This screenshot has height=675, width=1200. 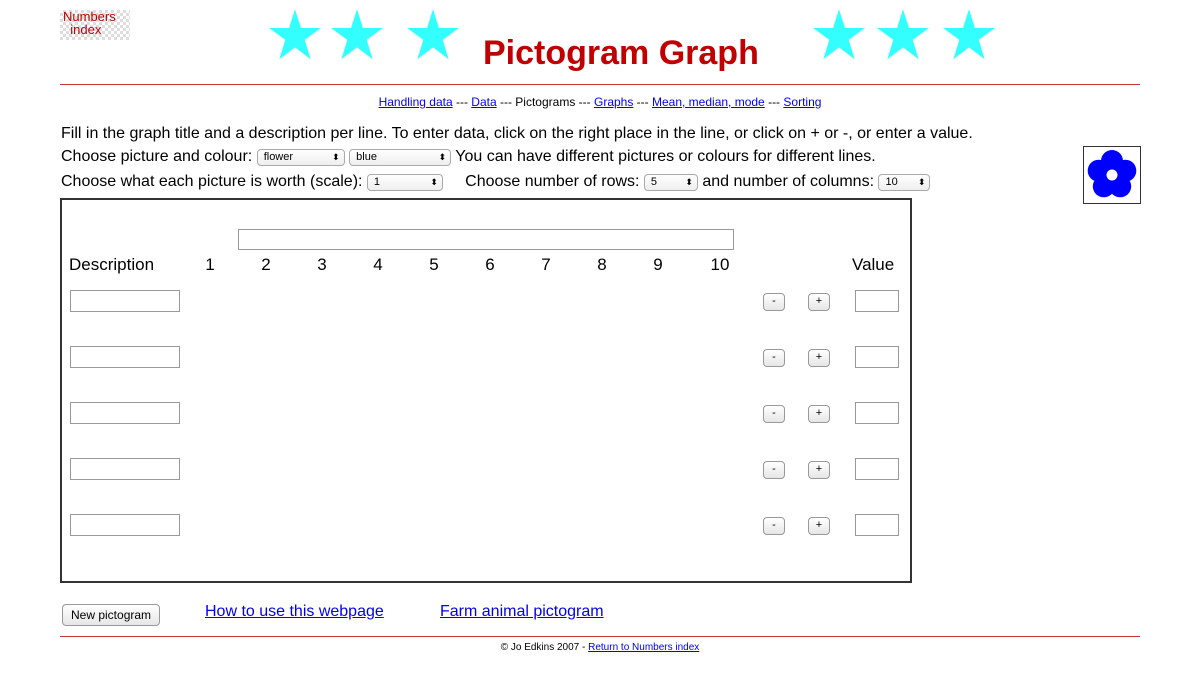 What do you see at coordinates (416, 102) in the screenshot?
I see `nav-link-handling-data: Handling data` at bounding box center [416, 102].